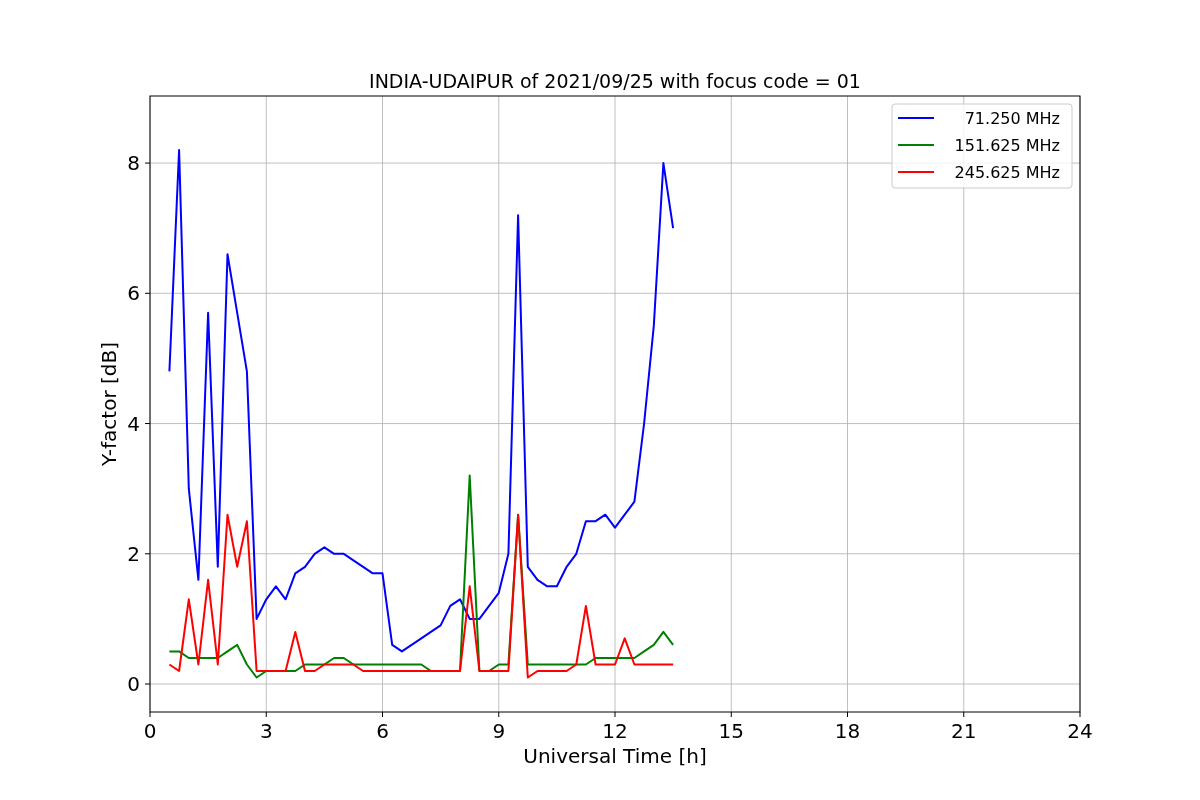 Image resolution: width=1200 pixels, height=800 pixels. What do you see at coordinates (133, 163) in the screenshot?
I see `y-tick-label: 8` at bounding box center [133, 163].